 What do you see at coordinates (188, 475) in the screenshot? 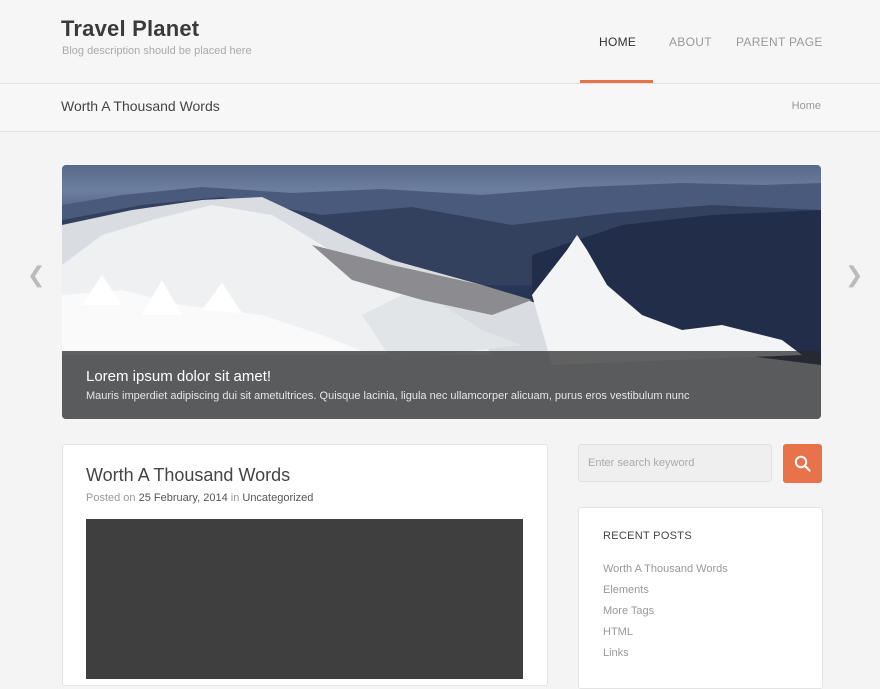
I see `post-title: Worth A Thousand Words` at bounding box center [188, 475].